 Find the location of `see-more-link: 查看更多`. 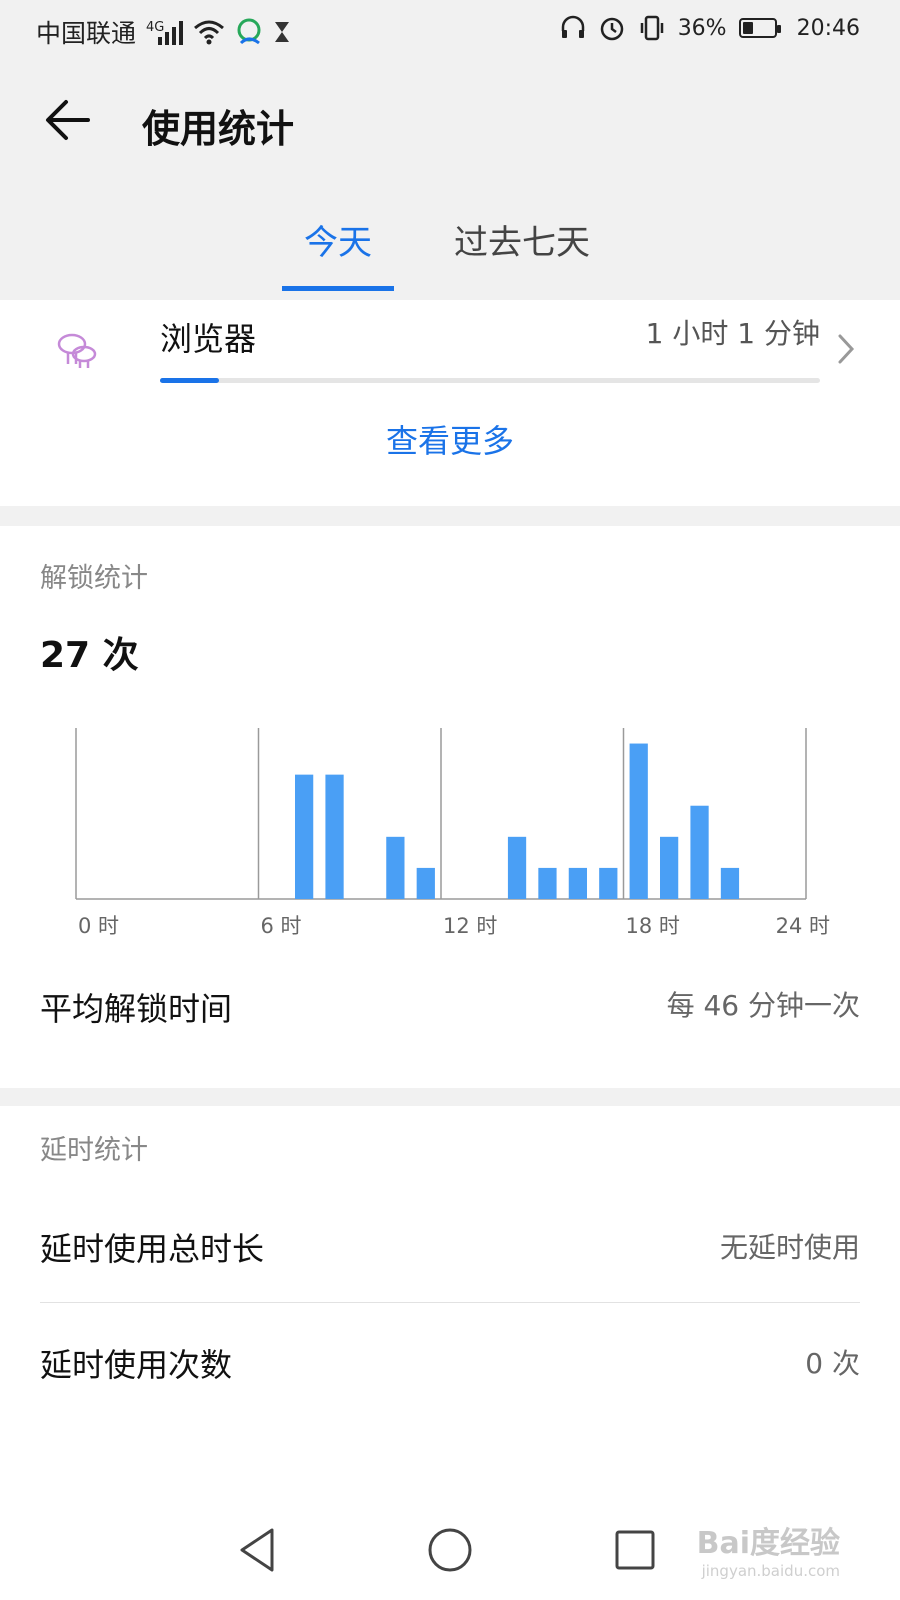

see-more-link: 查看更多 is located at coordinates (450, 439).